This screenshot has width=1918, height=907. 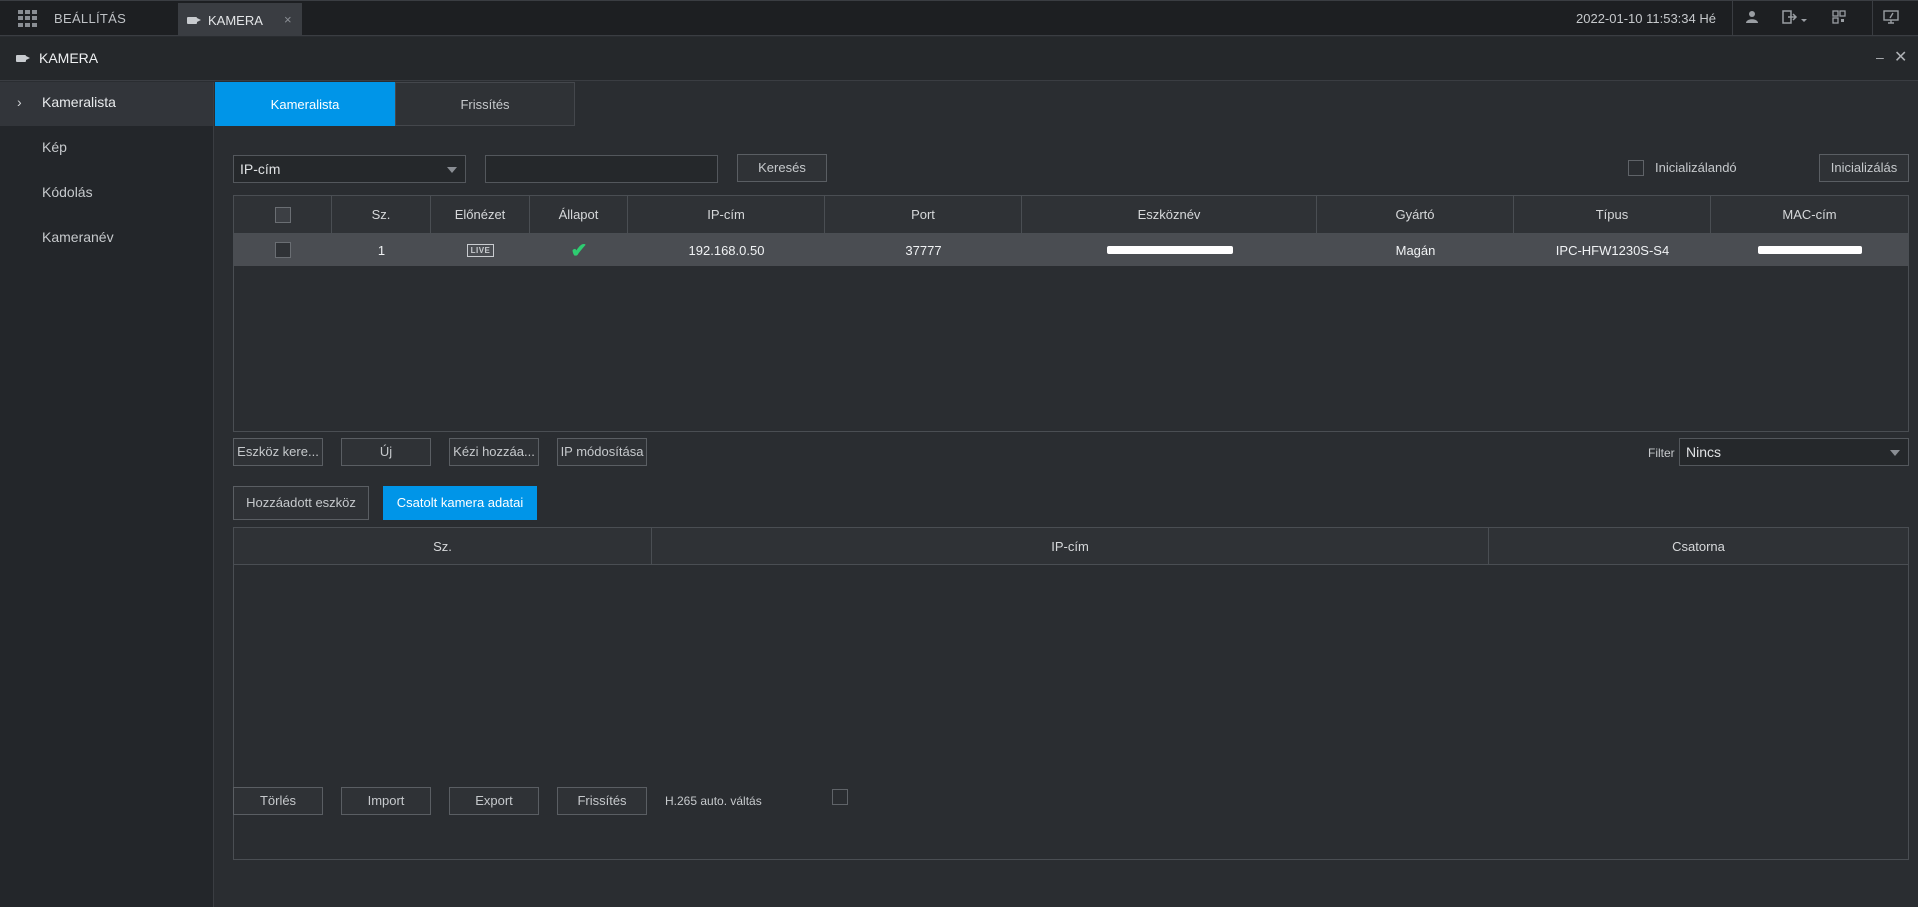 I want to click on vendor: Magán, so click(x=1415, y=250).